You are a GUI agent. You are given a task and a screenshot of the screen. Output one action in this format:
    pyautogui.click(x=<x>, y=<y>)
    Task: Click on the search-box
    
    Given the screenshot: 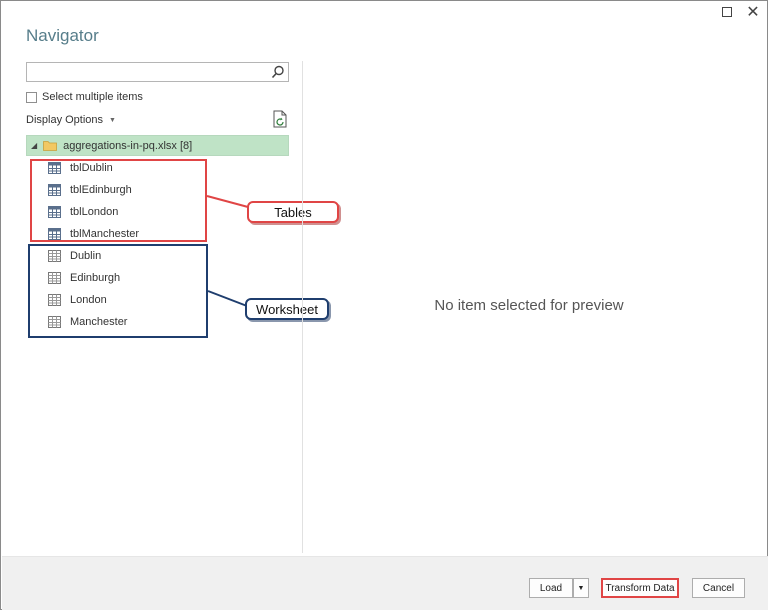 What is the action you would take?
    pyautogui.click(x=157, y=72)
    